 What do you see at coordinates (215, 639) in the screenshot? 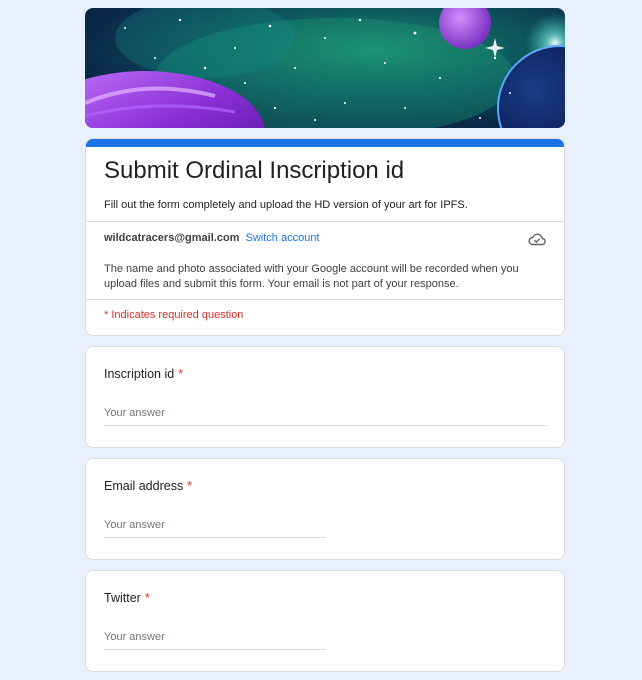
I see `twitter-input` at bounding box center [215, 639].